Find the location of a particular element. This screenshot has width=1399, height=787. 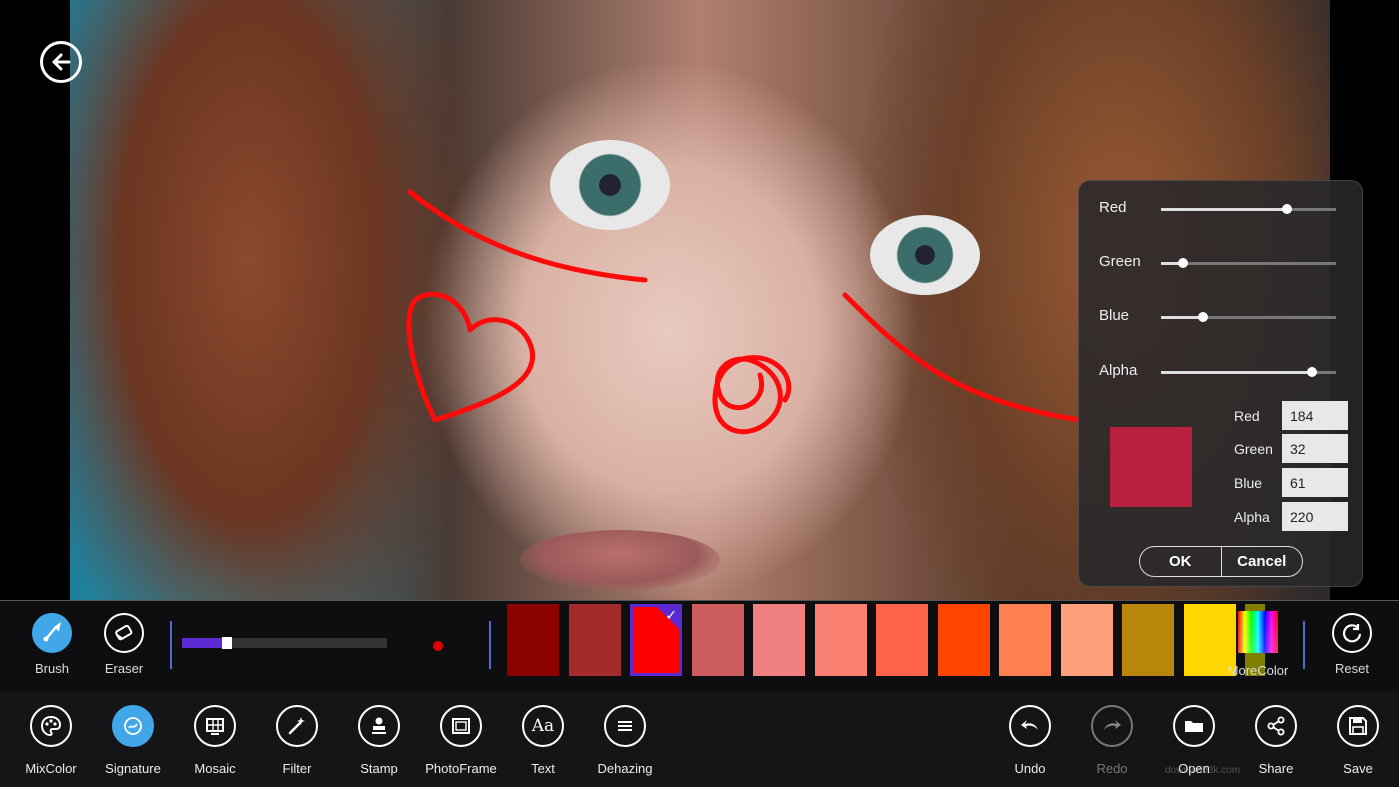

red-slider-row: Red is located at coordinates (1221, 209).